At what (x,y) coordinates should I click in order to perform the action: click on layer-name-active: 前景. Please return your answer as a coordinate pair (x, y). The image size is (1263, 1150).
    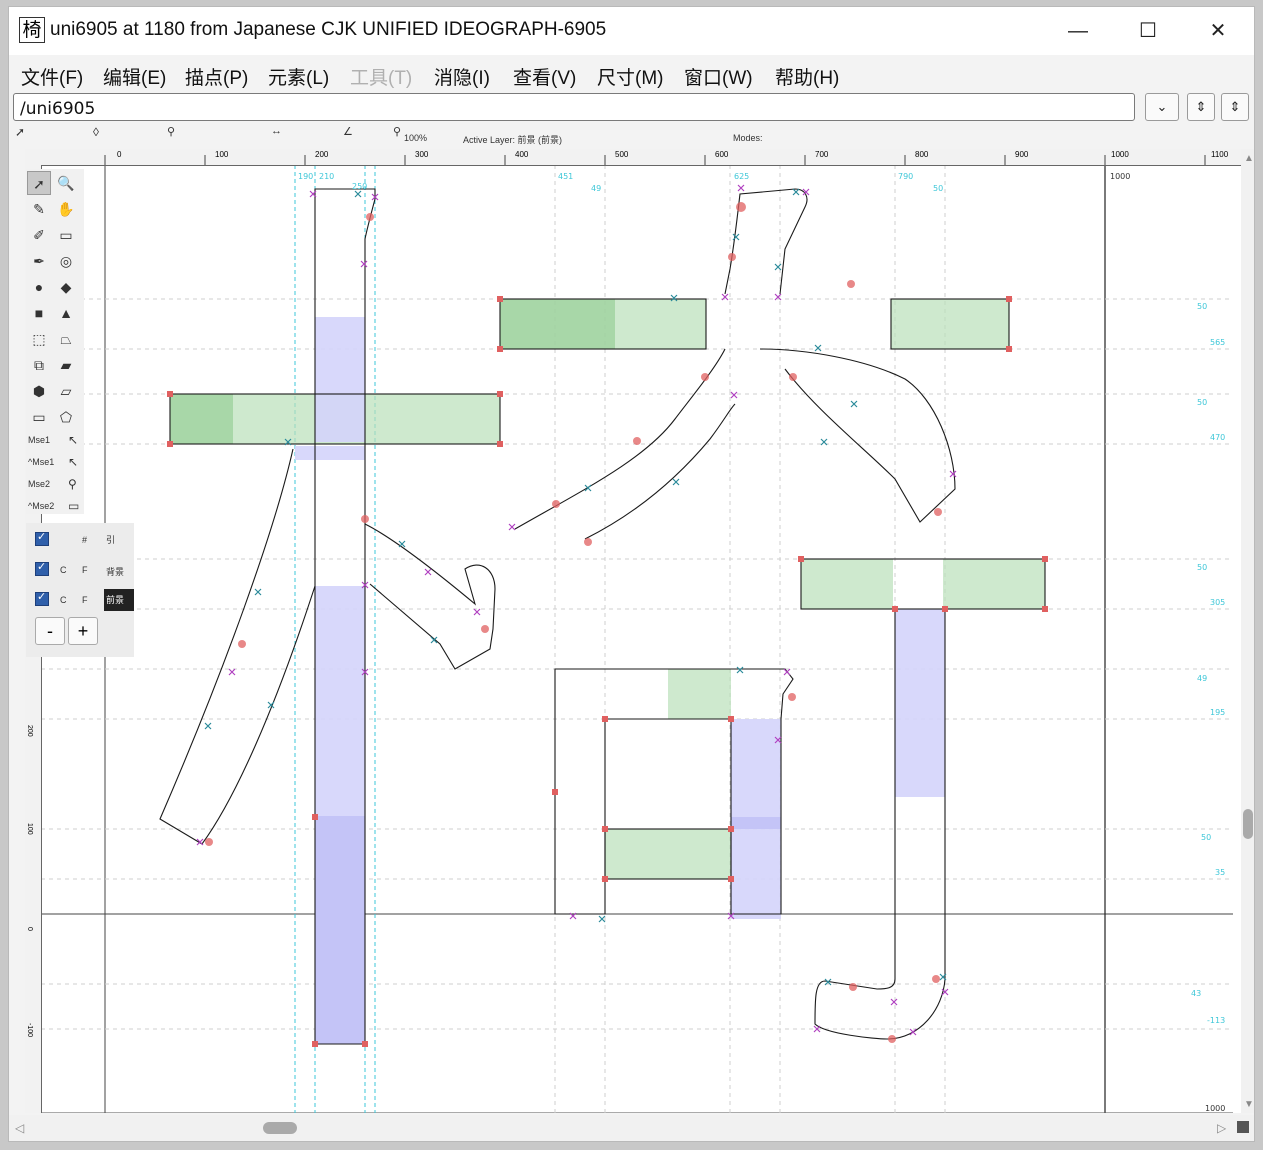
    Looking at the image, I should click on (119, 600).